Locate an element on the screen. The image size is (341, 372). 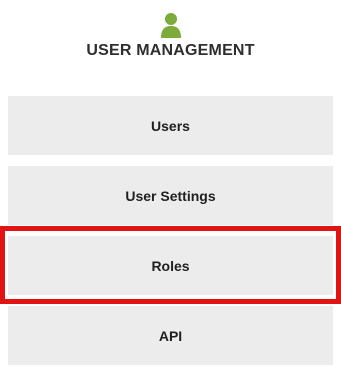
menu-item-label: User Settings is located at coordinates (170, 195).